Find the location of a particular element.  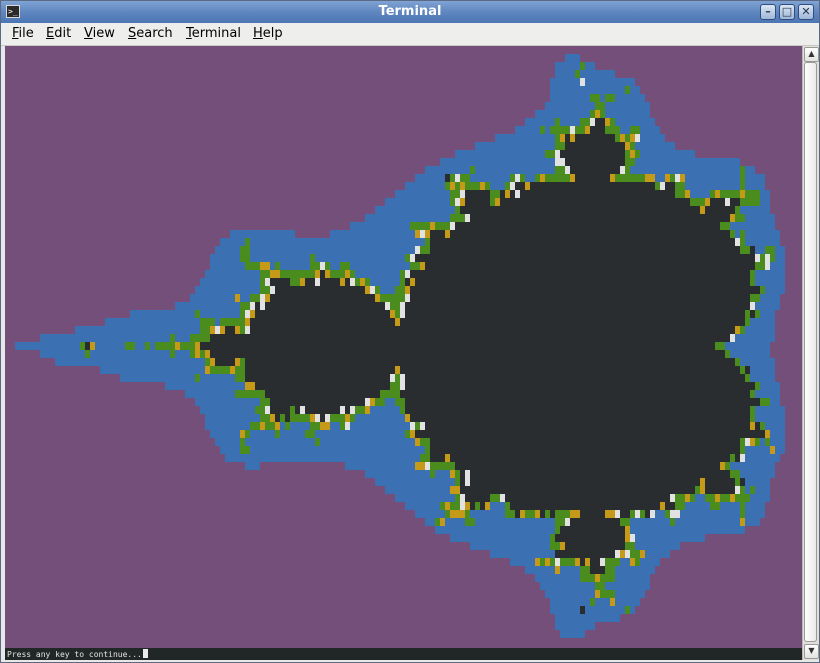

window-title: Terminal is located at coordinates (410, 11).